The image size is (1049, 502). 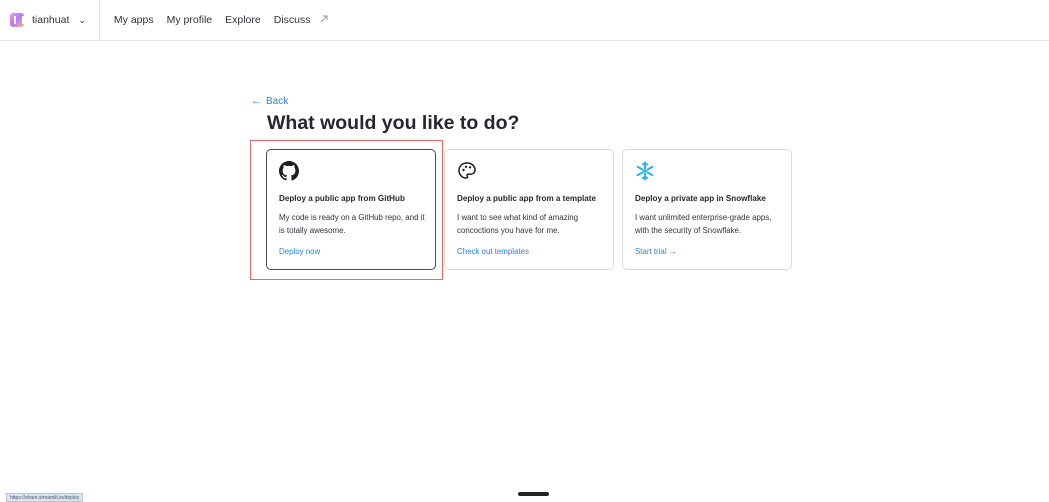 What do you see at coordinates (134, 20) in the screenshot?
I see `nav-link-my-apps: My apps` at bounding box center [134, 20].